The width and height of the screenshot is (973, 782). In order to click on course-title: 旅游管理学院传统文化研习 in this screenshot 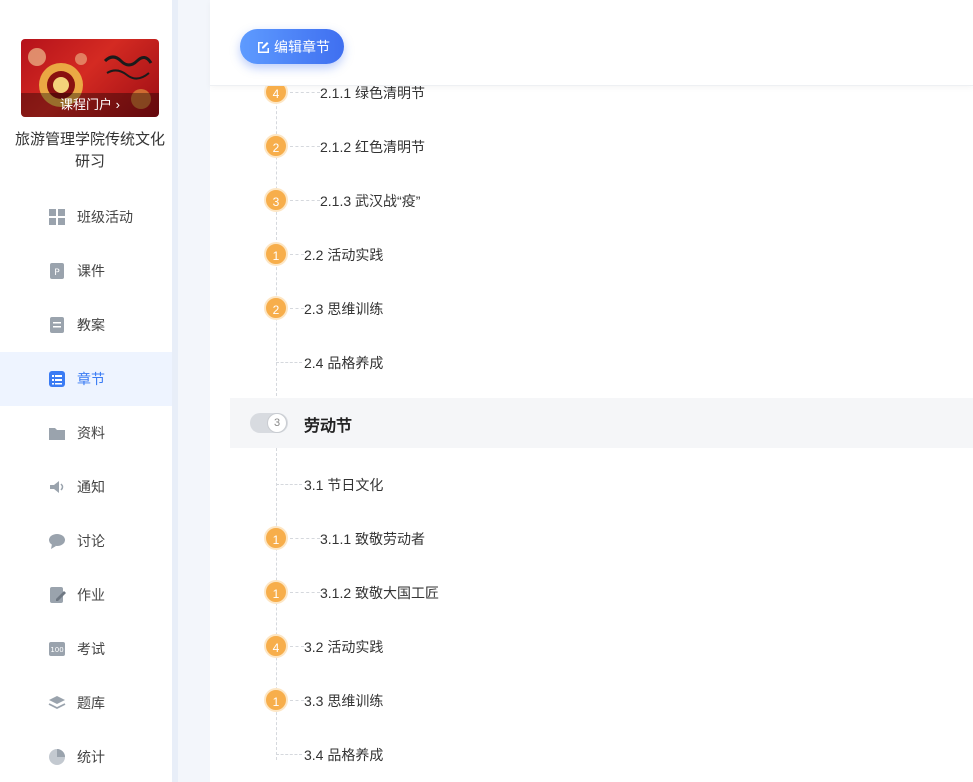, I will do `click(89, 150)`.